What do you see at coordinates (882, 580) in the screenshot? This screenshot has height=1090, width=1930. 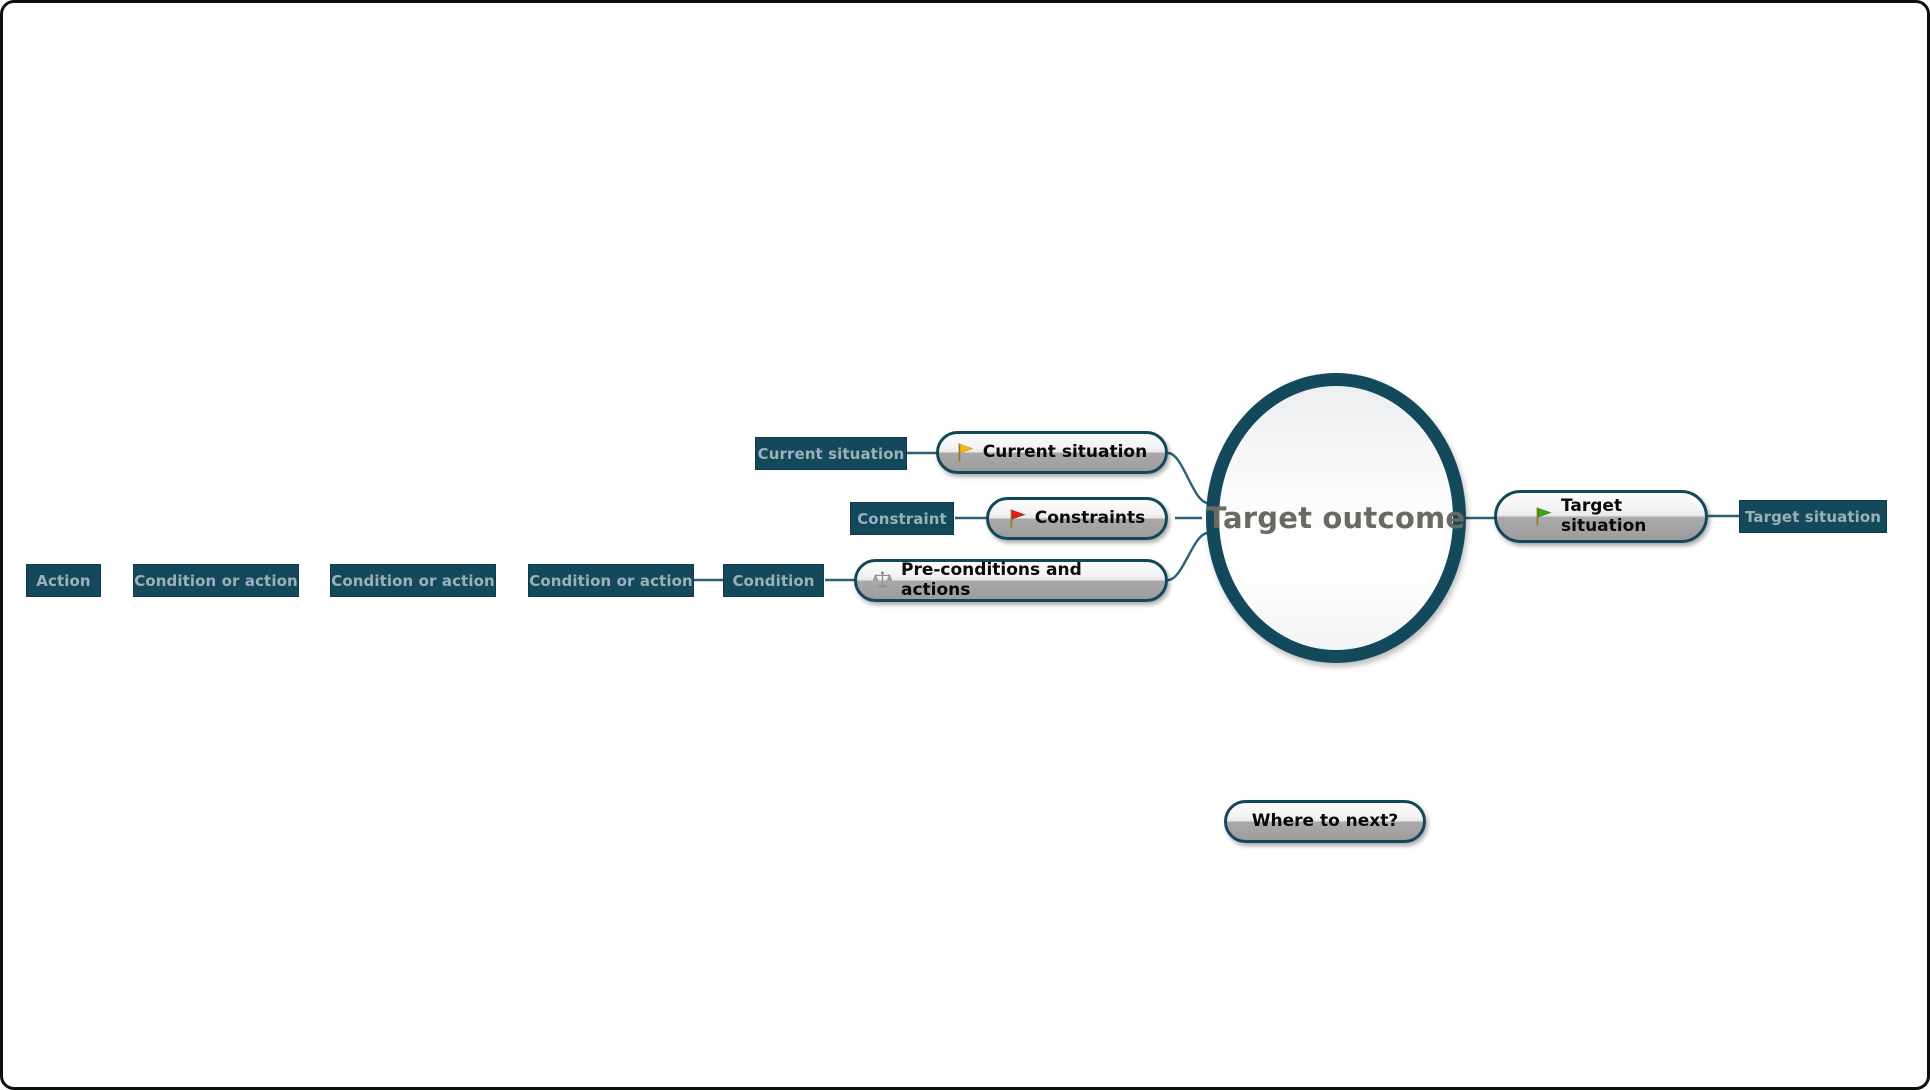 I see `scales-icon` at bounding box center [882, 580].